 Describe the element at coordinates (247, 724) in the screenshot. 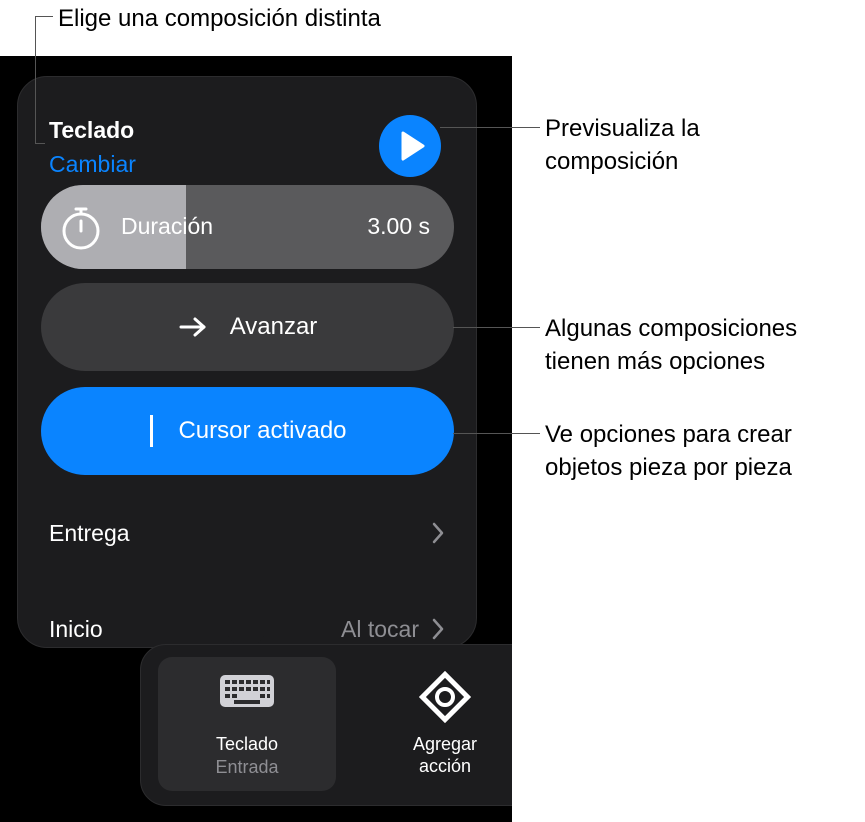

I see `toolbar-item-keyboard: Teclado Entrada` at that location.